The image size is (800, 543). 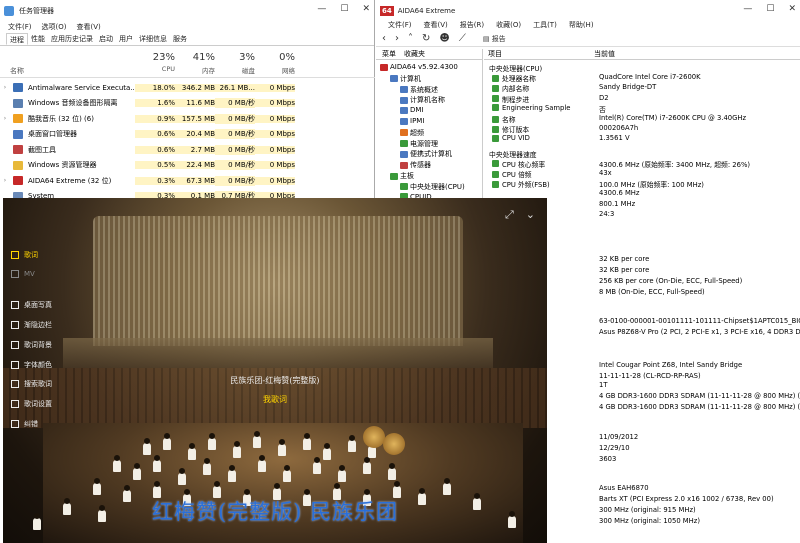 What do you see at coordinates (607, 213) in the screenshot?
I see `property-value-text: 24:3` at bounding box center [607, 213].